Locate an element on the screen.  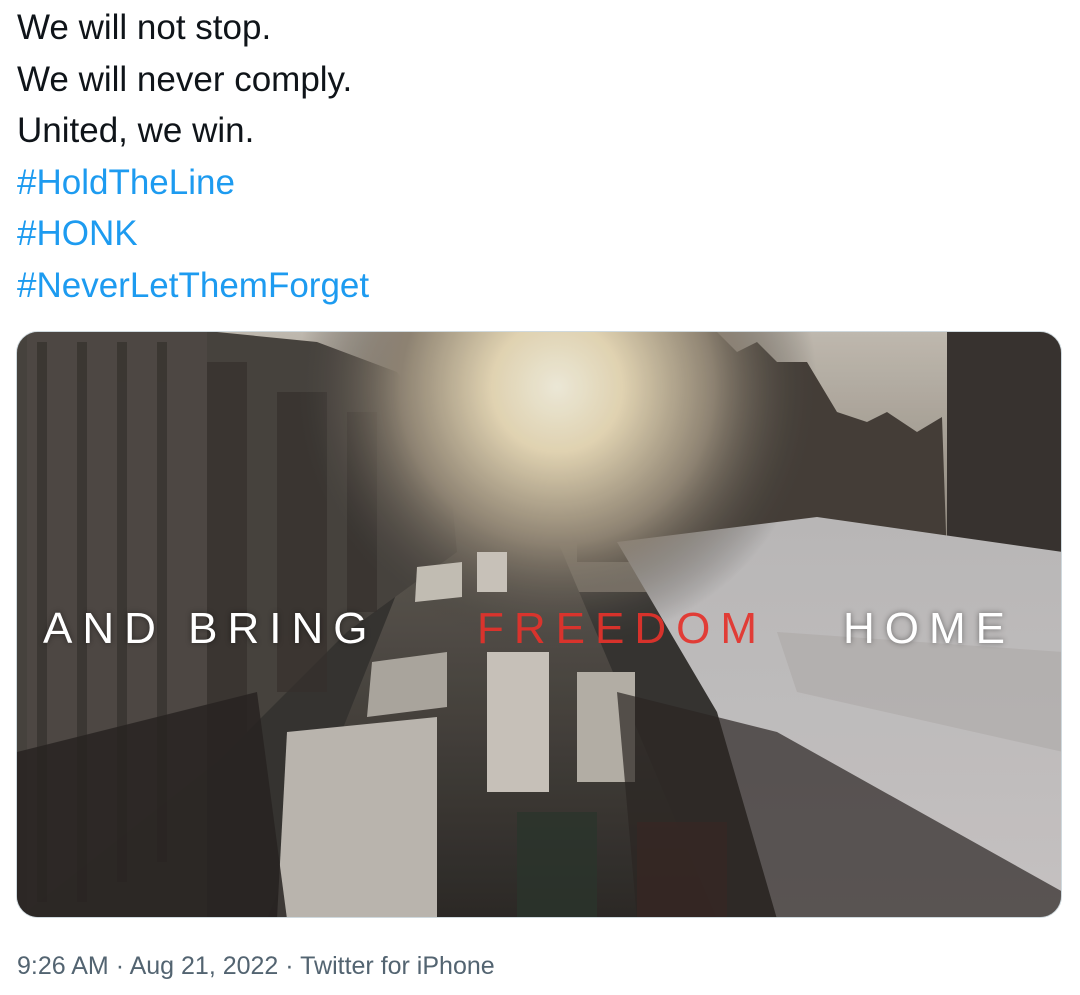
hashtag-link: #HoldTheLine is located at coordinates (193, 183).